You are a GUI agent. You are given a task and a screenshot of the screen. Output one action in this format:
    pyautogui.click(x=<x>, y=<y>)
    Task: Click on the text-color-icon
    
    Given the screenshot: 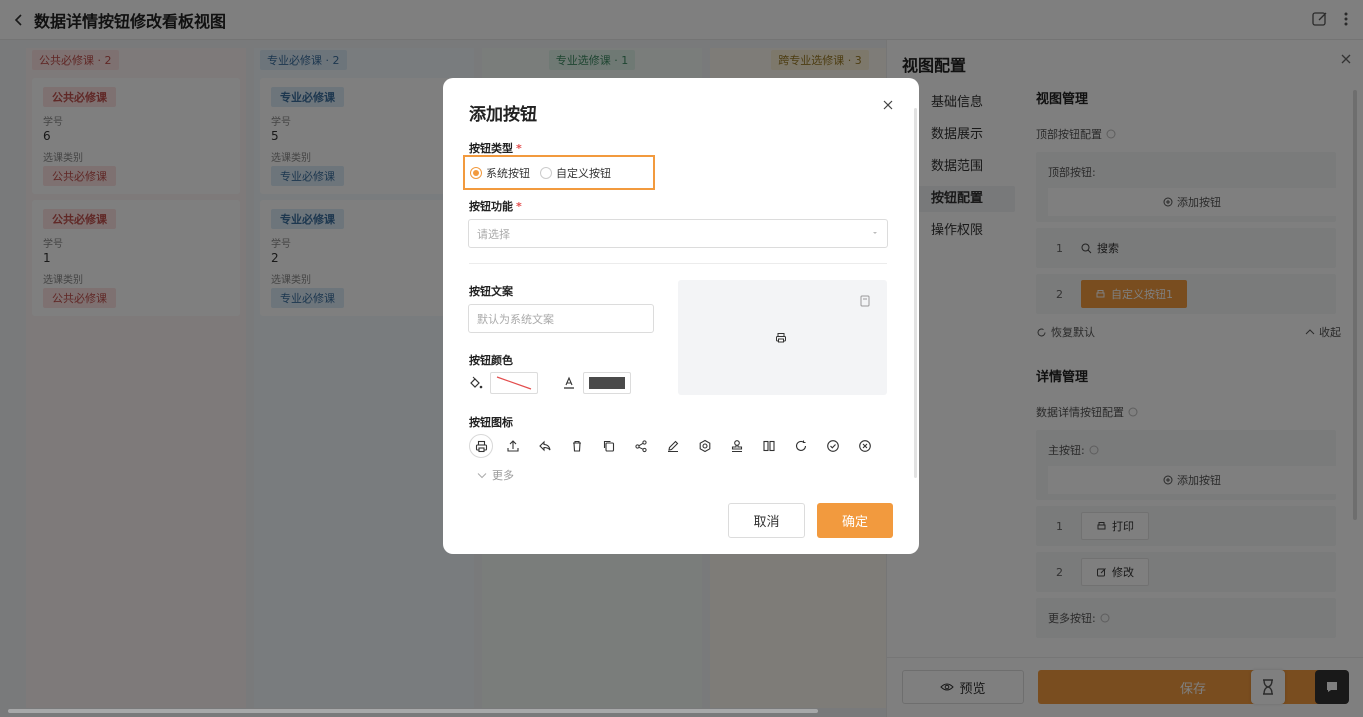 What is the action you would take?
    pyautogui.click(x=569, y=383)
    